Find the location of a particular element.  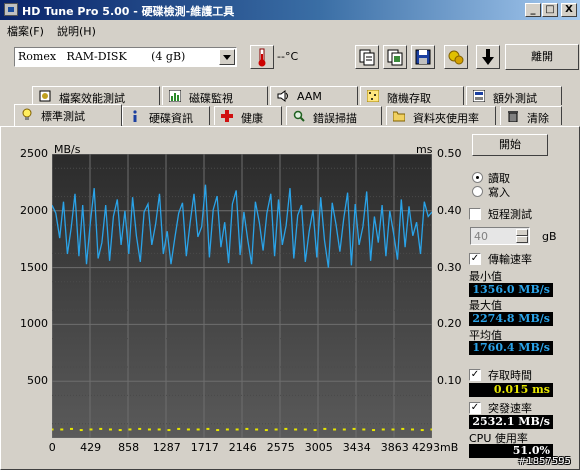

x-tick-label: 2146 is located at coordinates (242, 447).